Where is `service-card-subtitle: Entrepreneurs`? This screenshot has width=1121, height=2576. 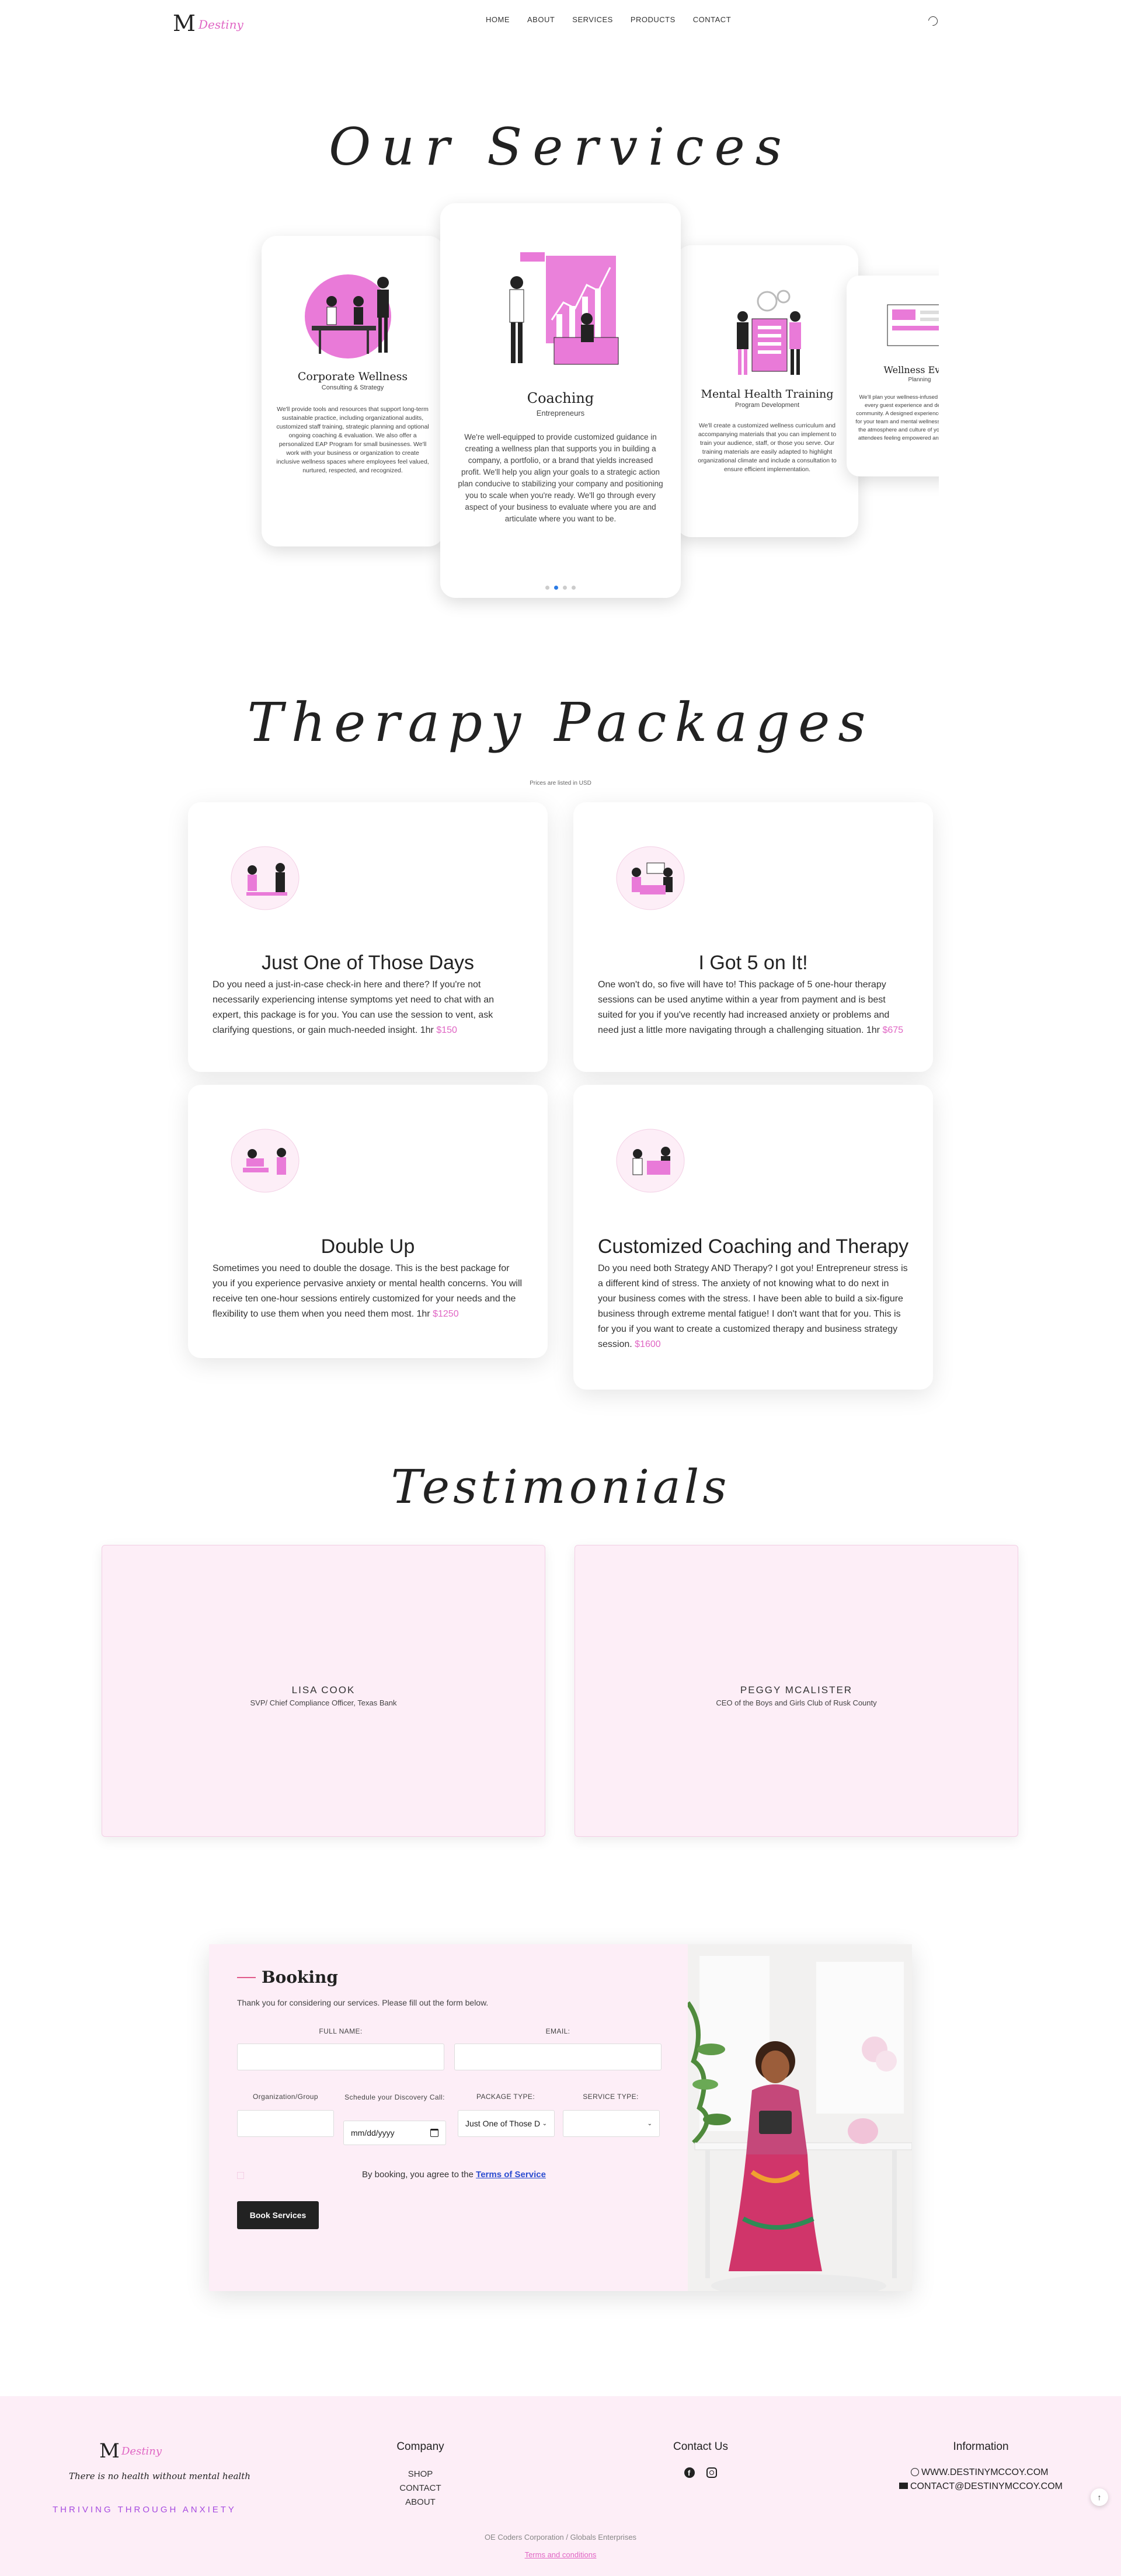 service-card-subtitle: Entrepreneurs is located at coordinates (560, 413).